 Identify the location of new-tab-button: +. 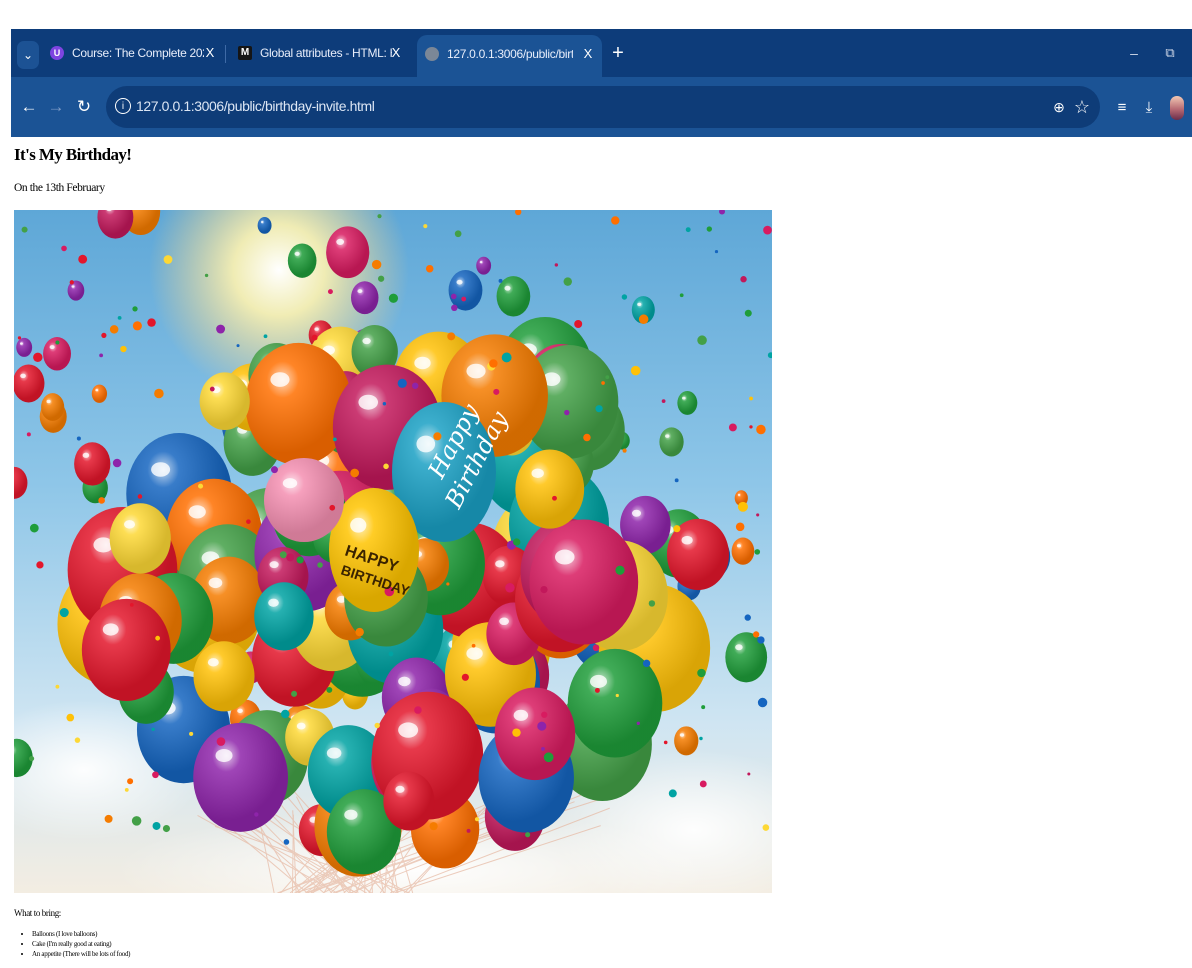
(618, 53).